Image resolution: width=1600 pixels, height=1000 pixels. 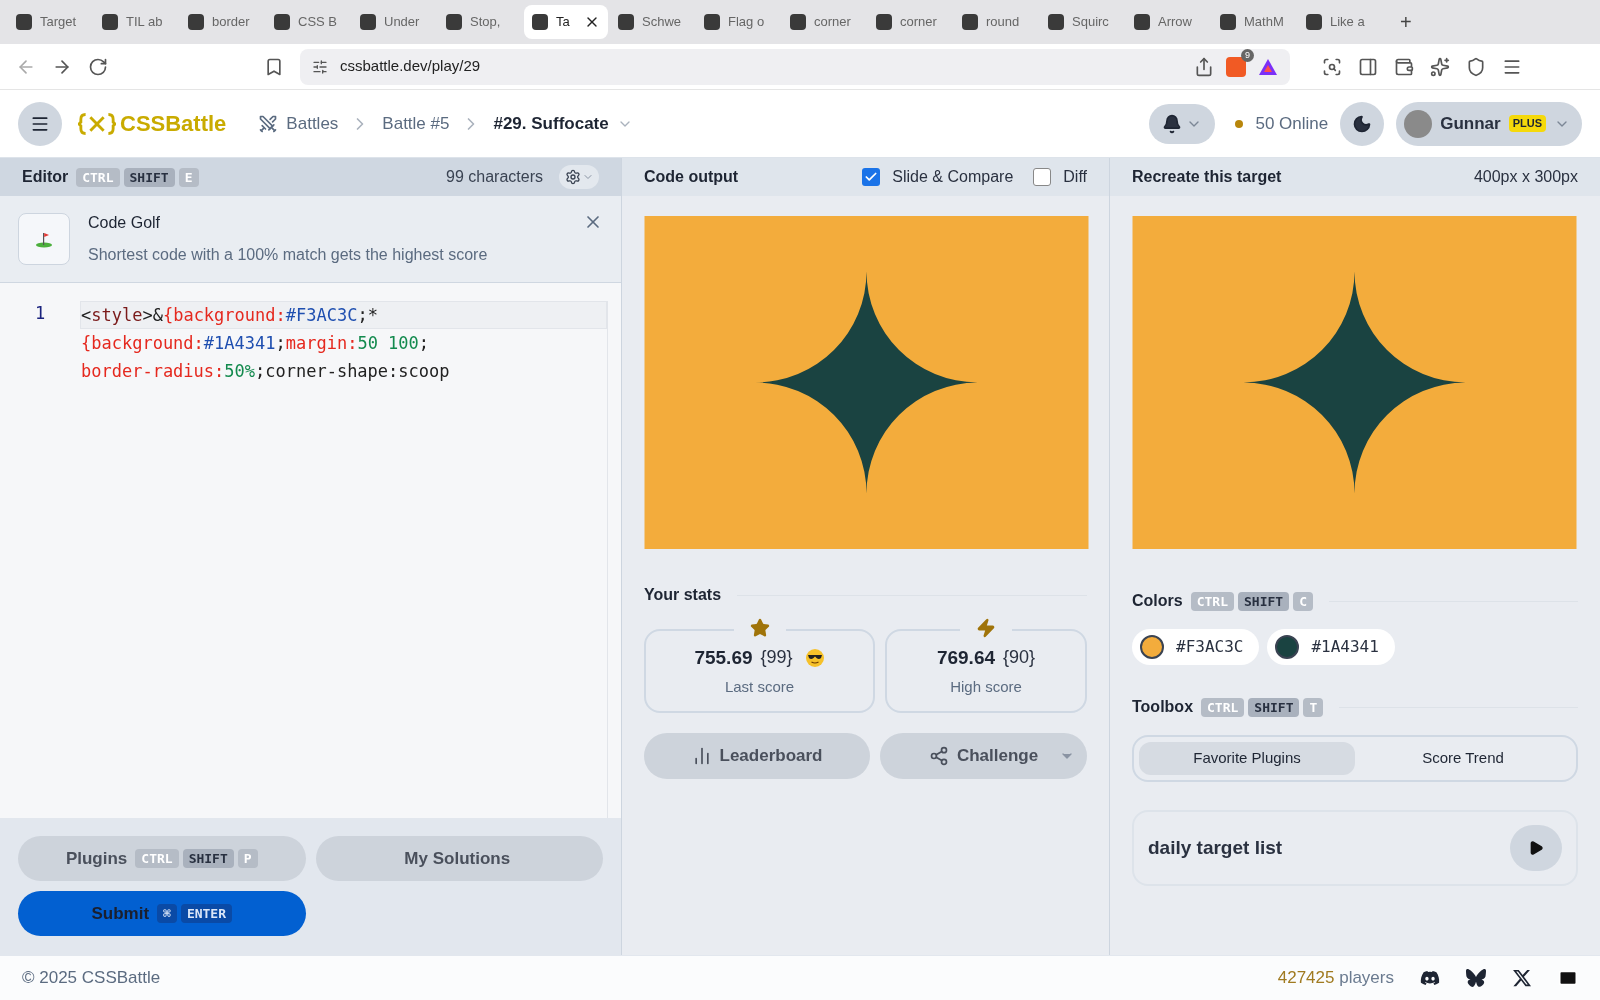 What do you see at coordinates (312, 123) in the screenshot?
I see `breadcrumb-link: Battles` at bounding box center [312, 123].